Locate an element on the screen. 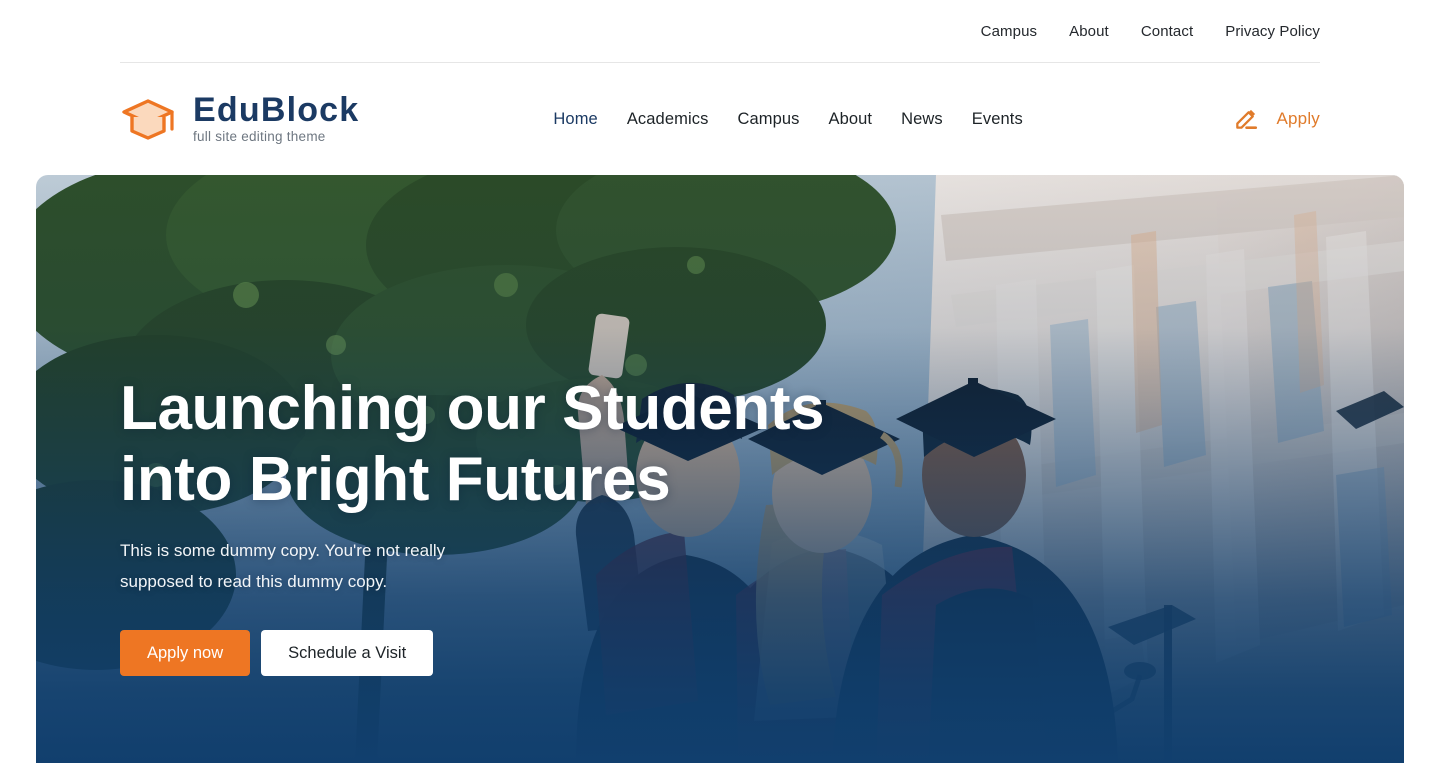  hero-title-line-1: Launching our Students is located at coordinates (472, 408).